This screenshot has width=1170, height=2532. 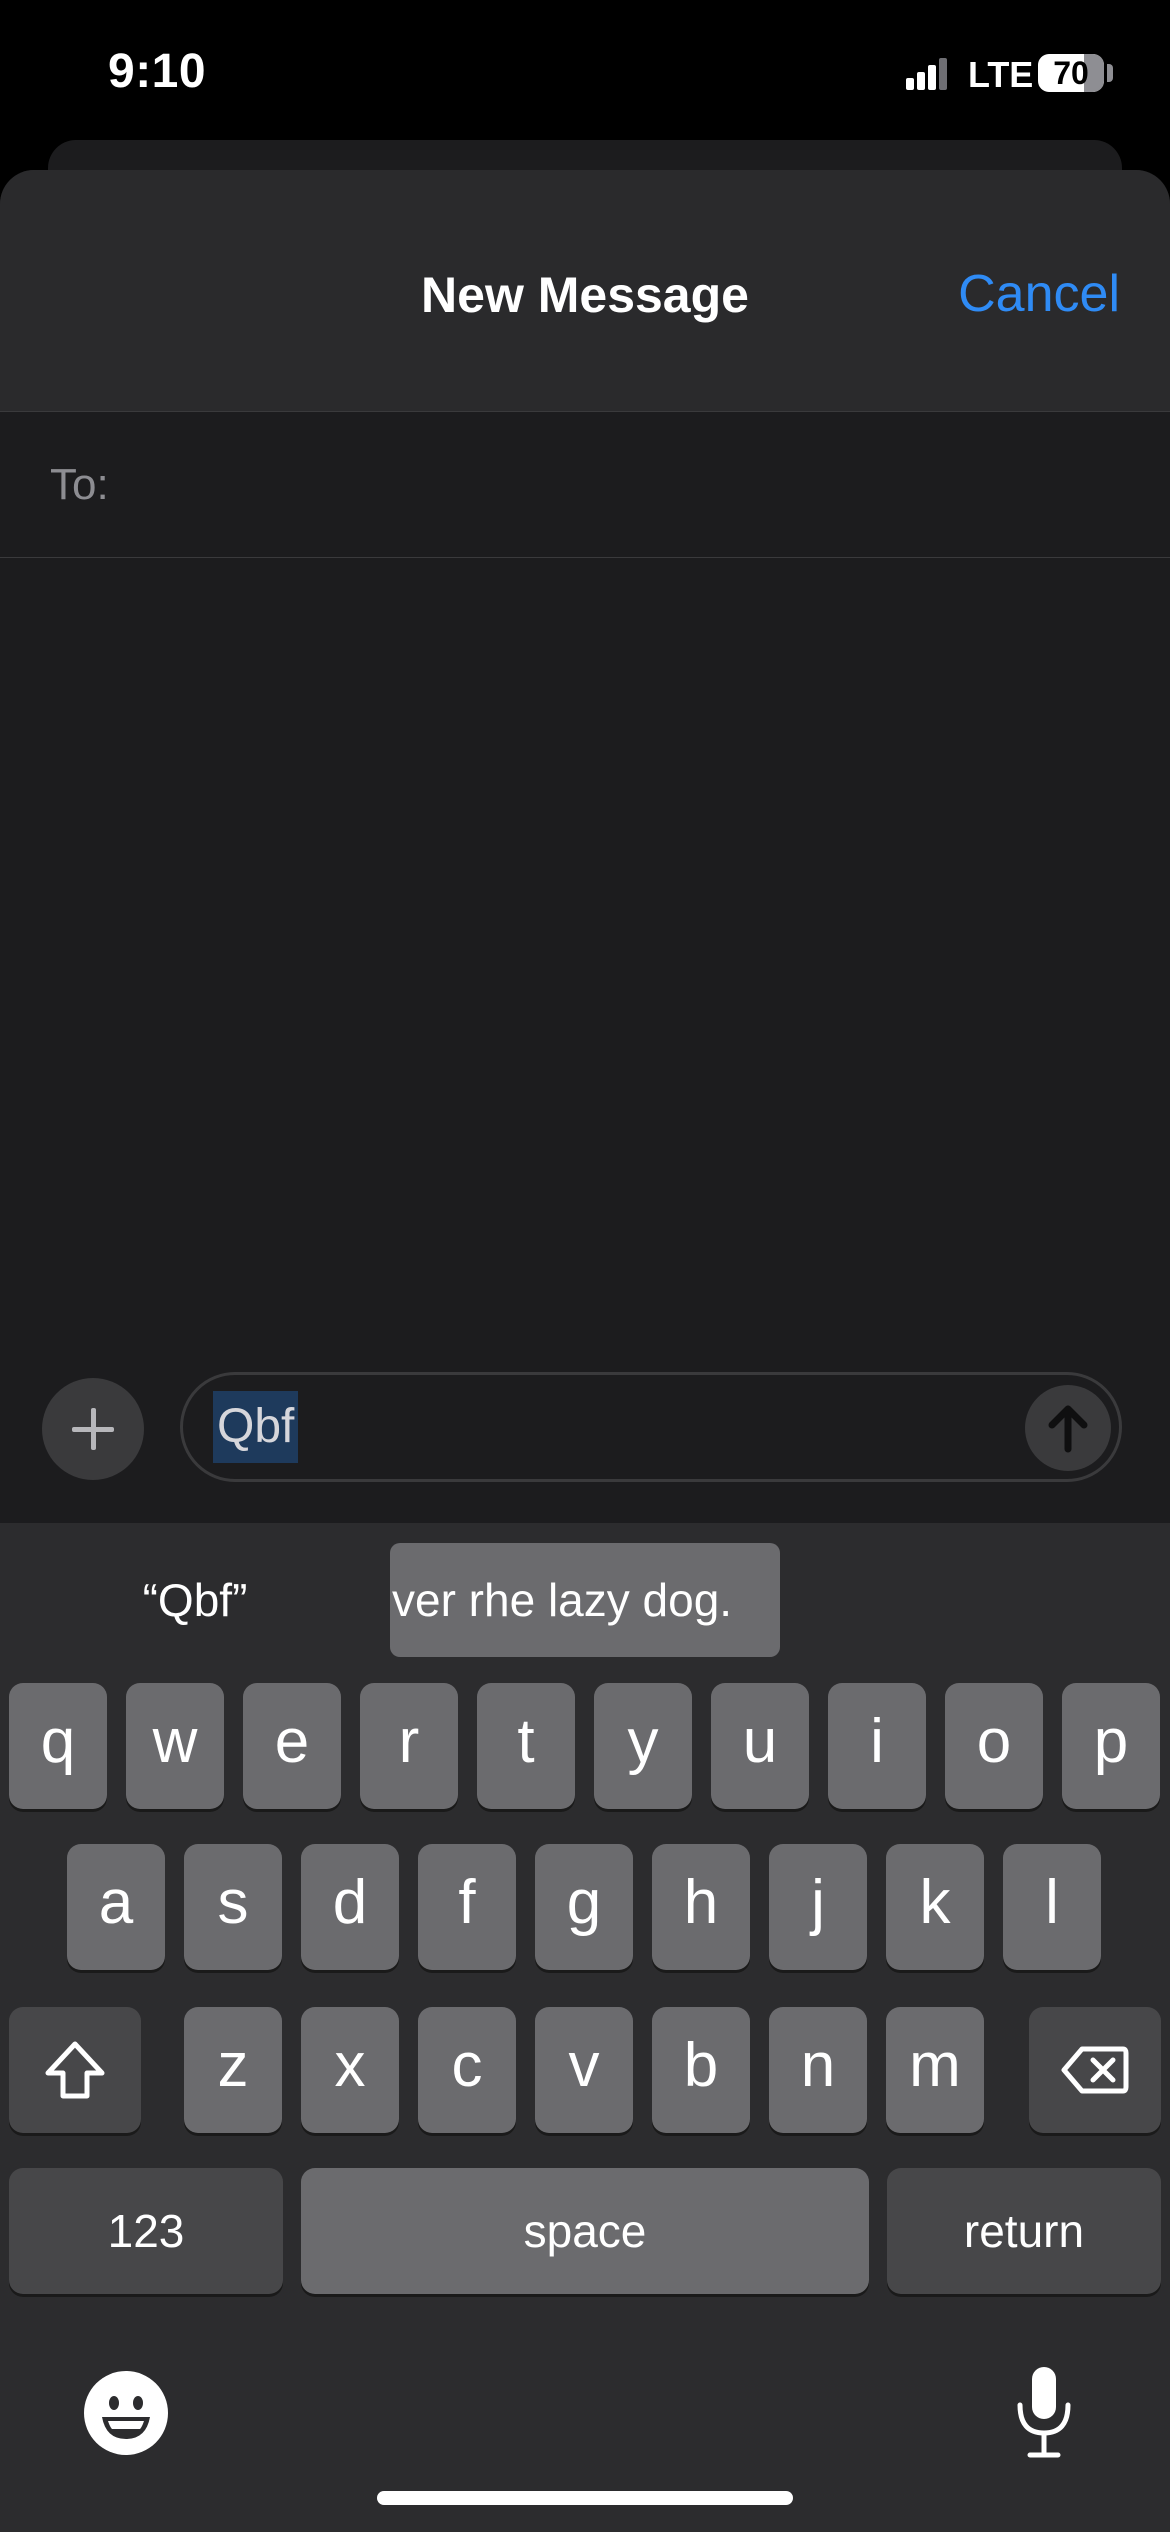 I want to click on status-bar: 9:10 LTE 70, so click(x=585, y=75).